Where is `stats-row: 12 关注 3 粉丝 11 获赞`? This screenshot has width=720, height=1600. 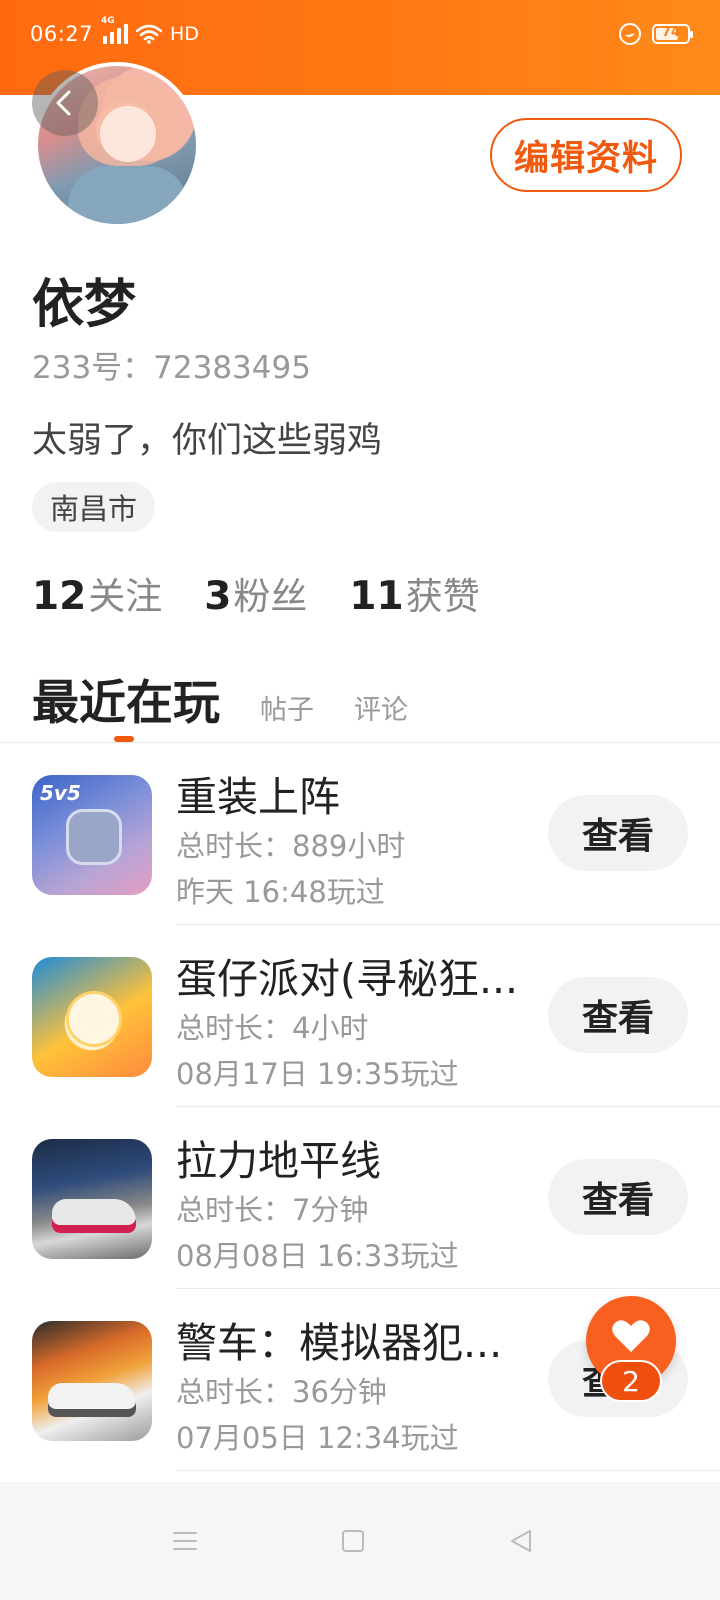 stats-row: 12 关注 3 粉丝 11 获赞 is located at coordinates (256, 593).